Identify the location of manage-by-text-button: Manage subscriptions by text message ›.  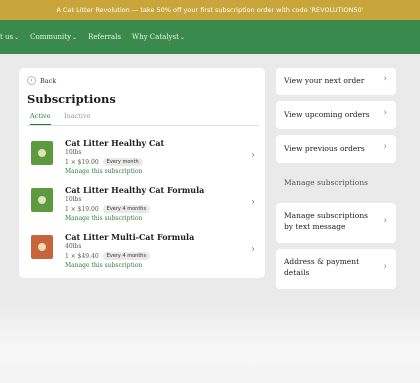
(336, 223).